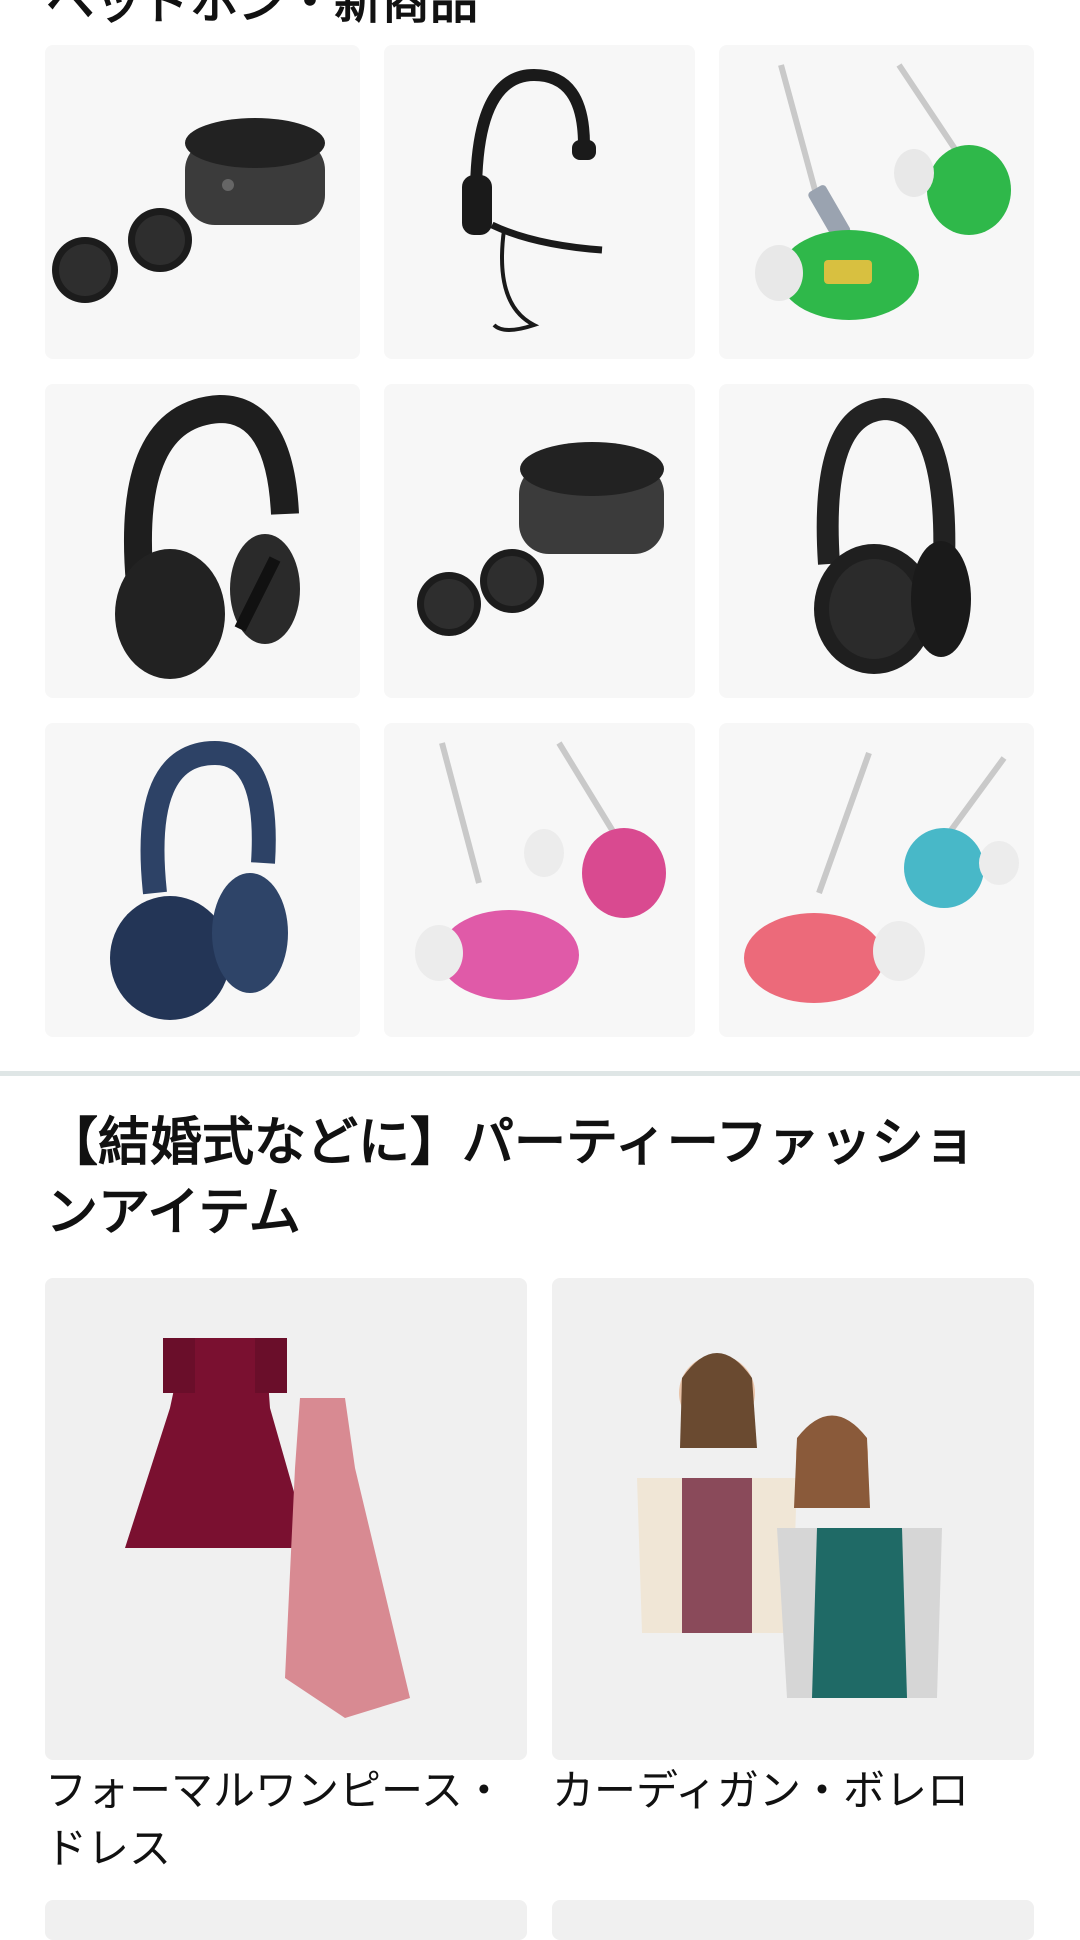 This screenshot has width=1080, height=1940. What do you see at coordinates (540, 870) in the screenshot?
I see `in-ear-monitor-pink-icon` at bounding box center [540, 870].